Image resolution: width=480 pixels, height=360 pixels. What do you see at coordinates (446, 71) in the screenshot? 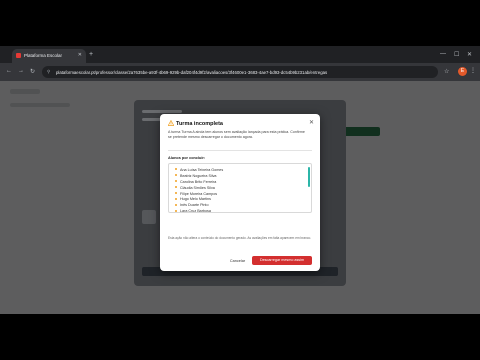
I see `bookmark-star-icon: ☆` at bounding box center [446, 71].